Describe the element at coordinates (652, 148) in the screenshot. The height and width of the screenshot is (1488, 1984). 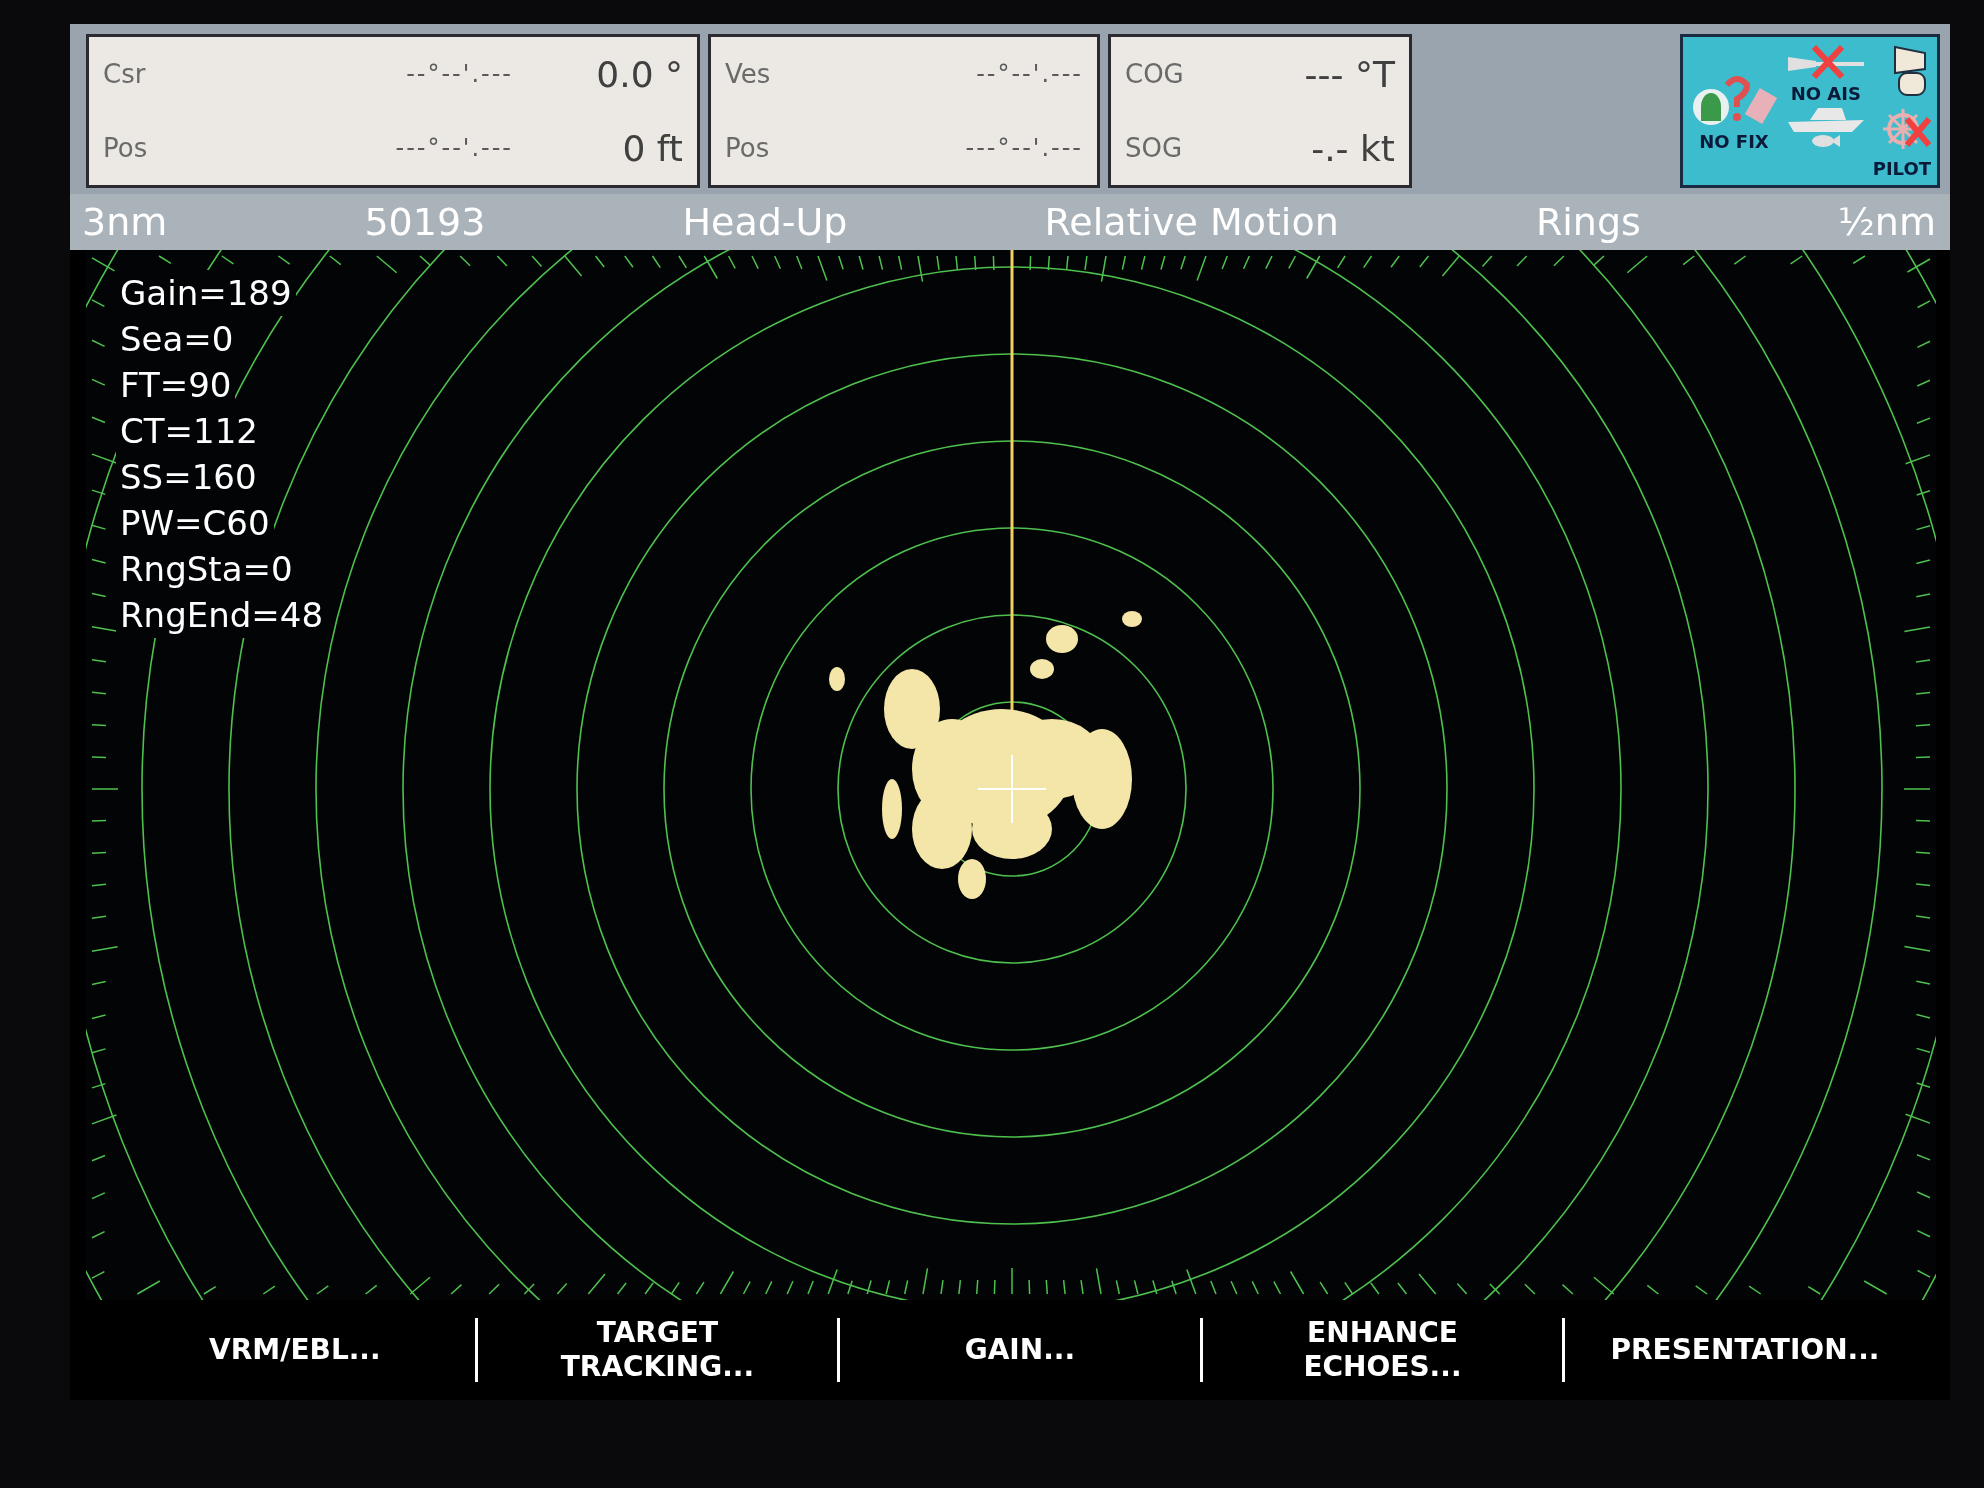
I see `value-readout: 0 ft` at that location.